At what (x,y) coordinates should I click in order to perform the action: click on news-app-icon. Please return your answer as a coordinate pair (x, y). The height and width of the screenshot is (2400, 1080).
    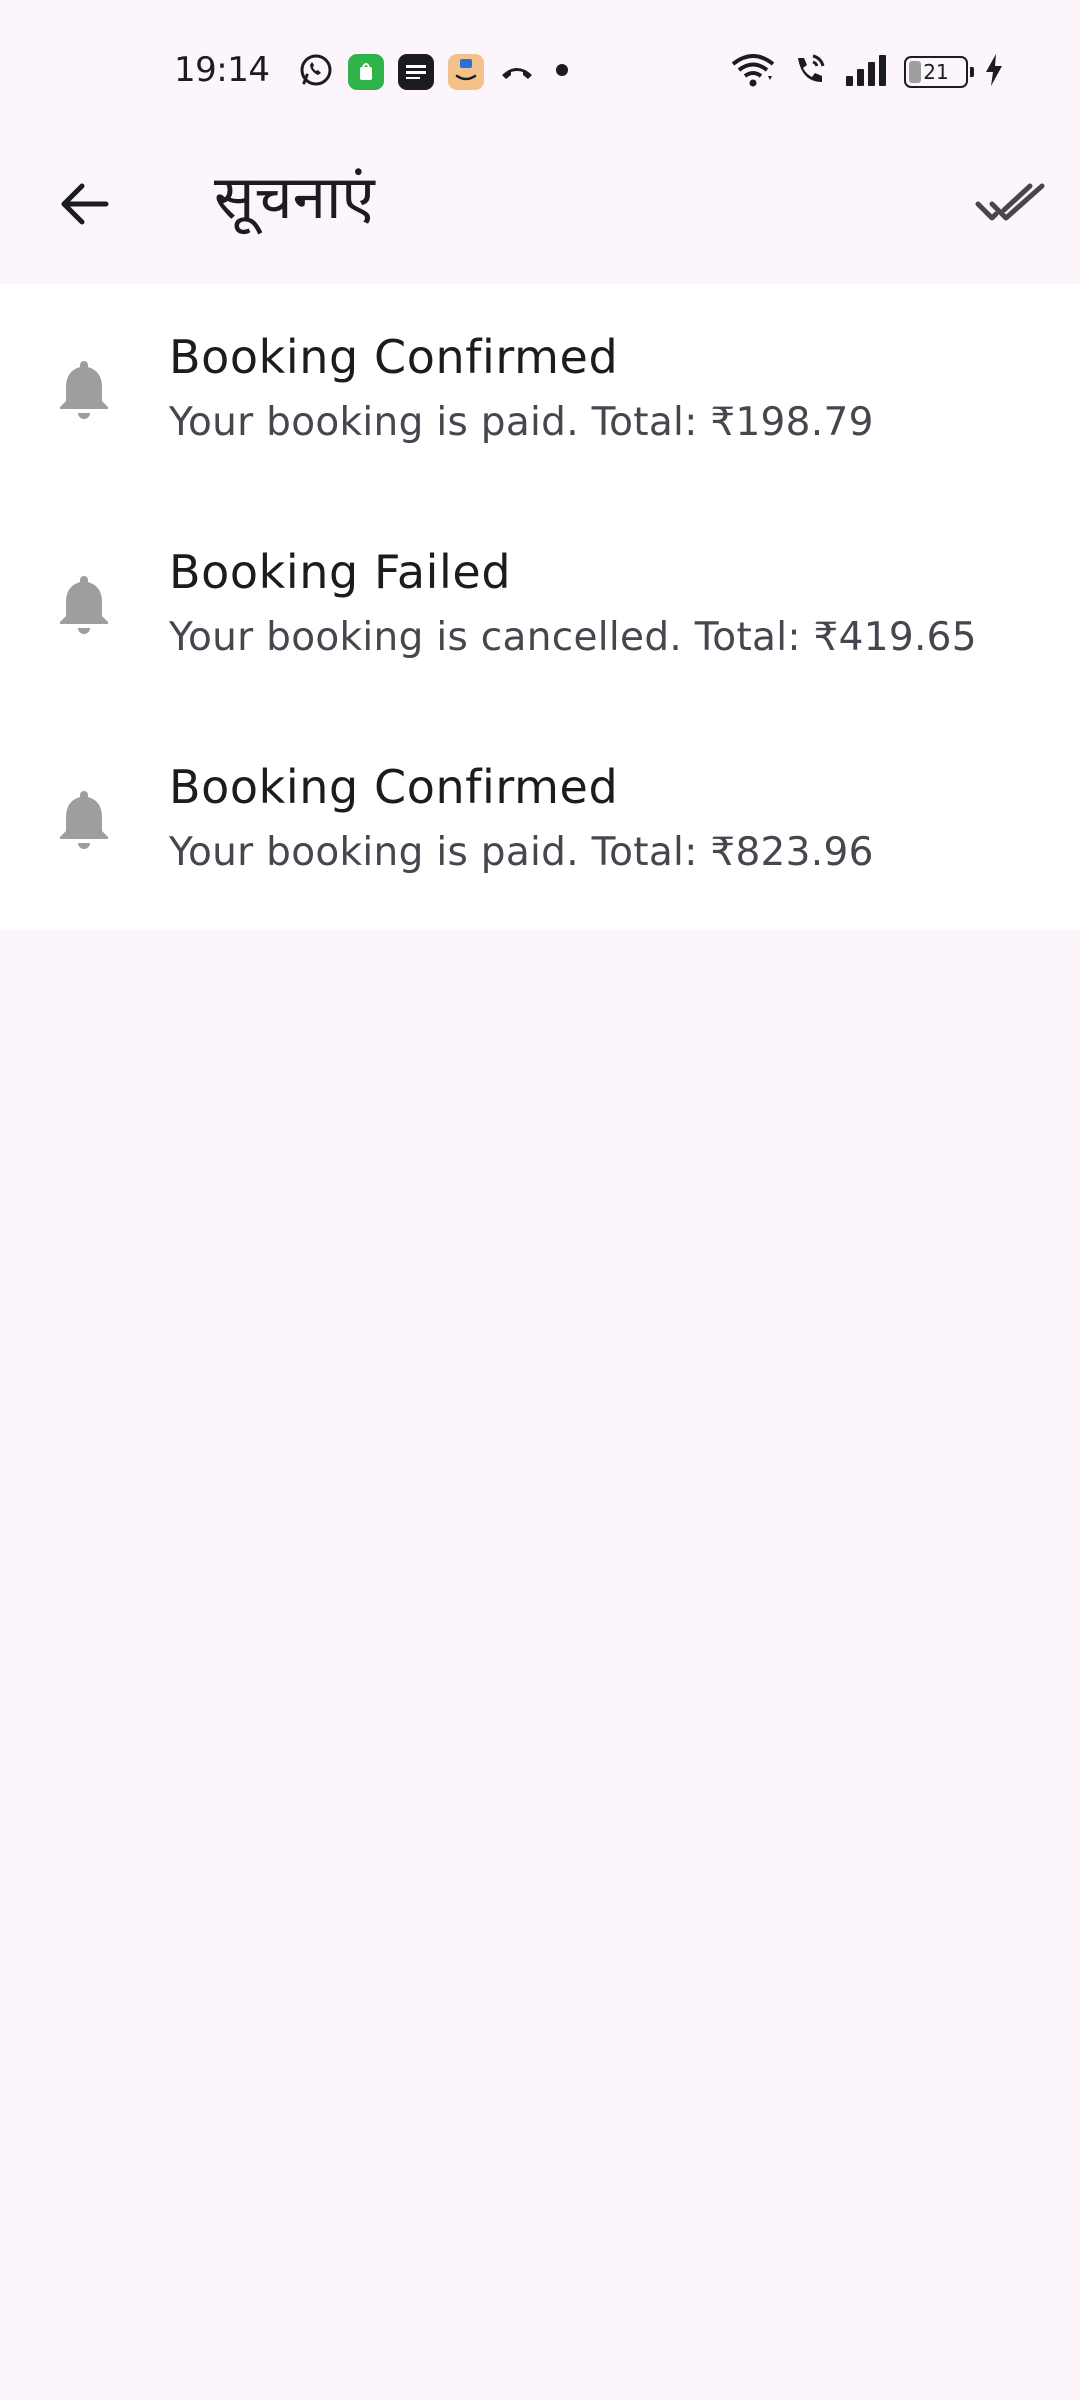
    Looking at the image, I should click on (416, 72).